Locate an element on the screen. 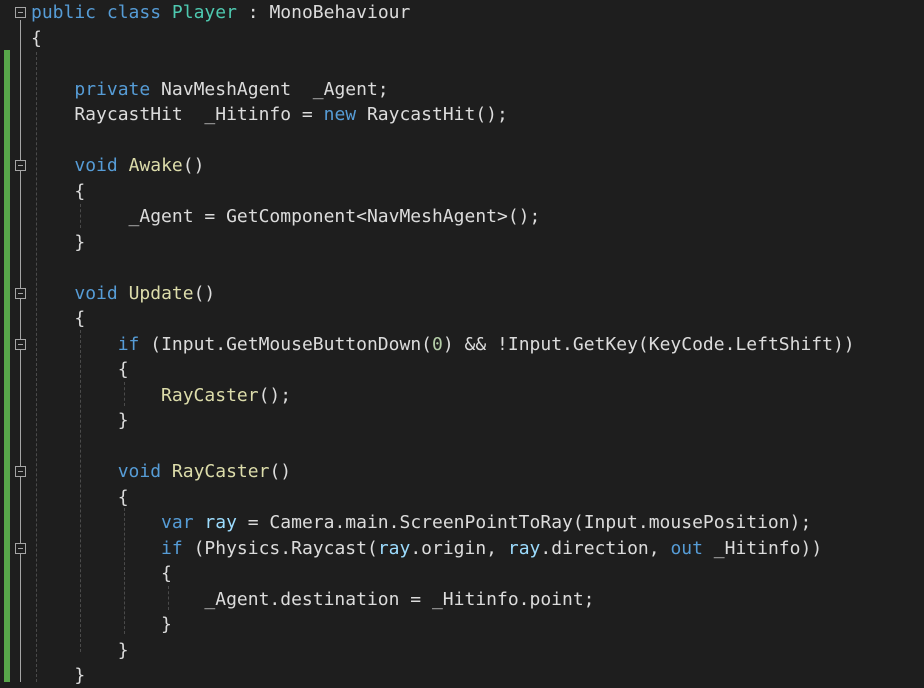 Image resolution: width=924 pixels, height=688 pixels. code-line: RayCaster(); is located at coordinates (161, 395).